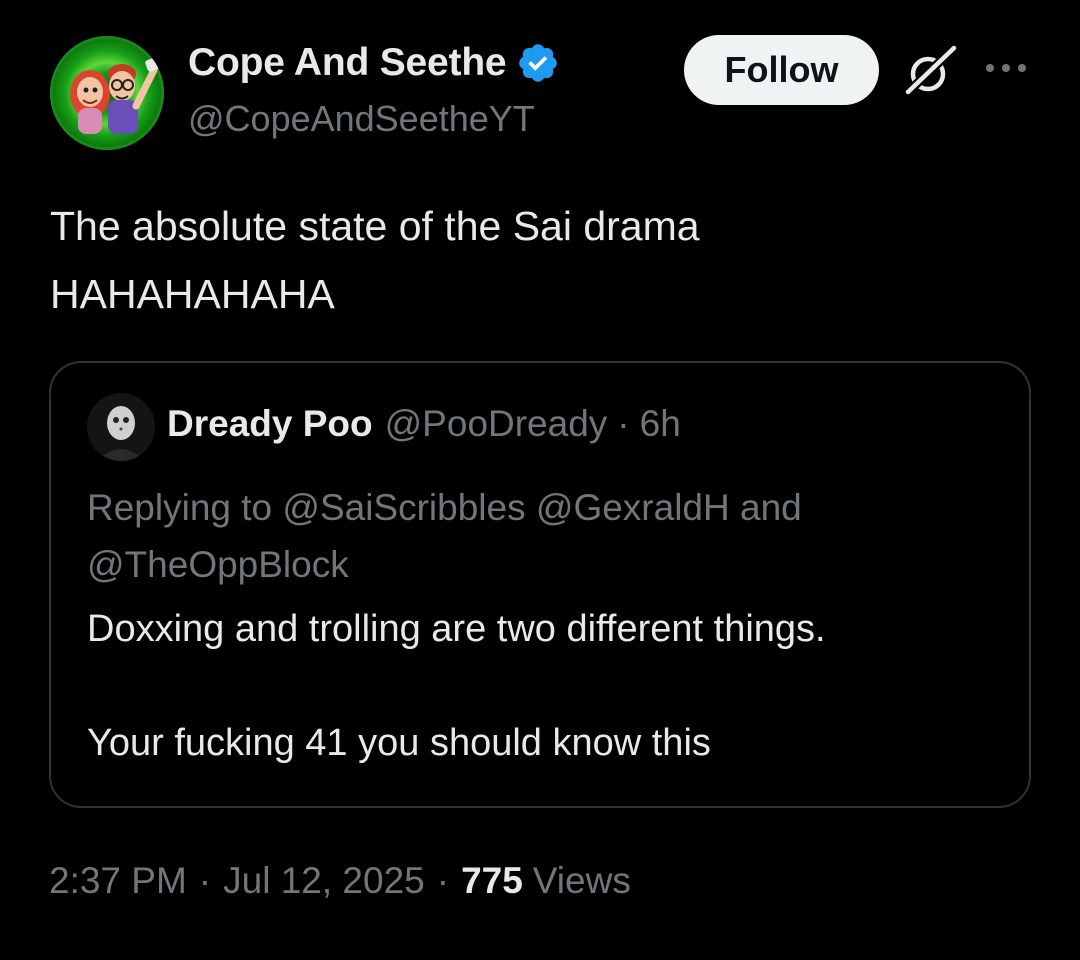  What do you see at coordinates (118, 881) in the screenshot?
I see `tweet-time: 2:37 PM` at bounding box center [118, 881].